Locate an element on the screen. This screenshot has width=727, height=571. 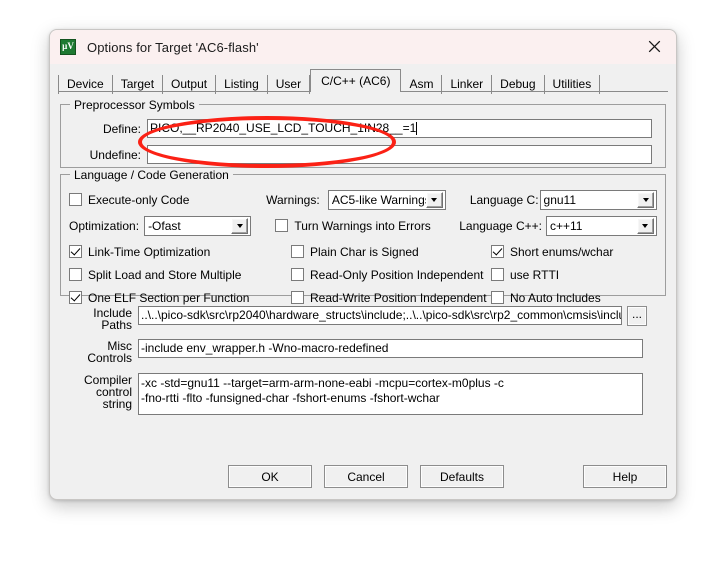
window-title: Options for Target 'AC6-flash' is located at coordinates (173, 47).